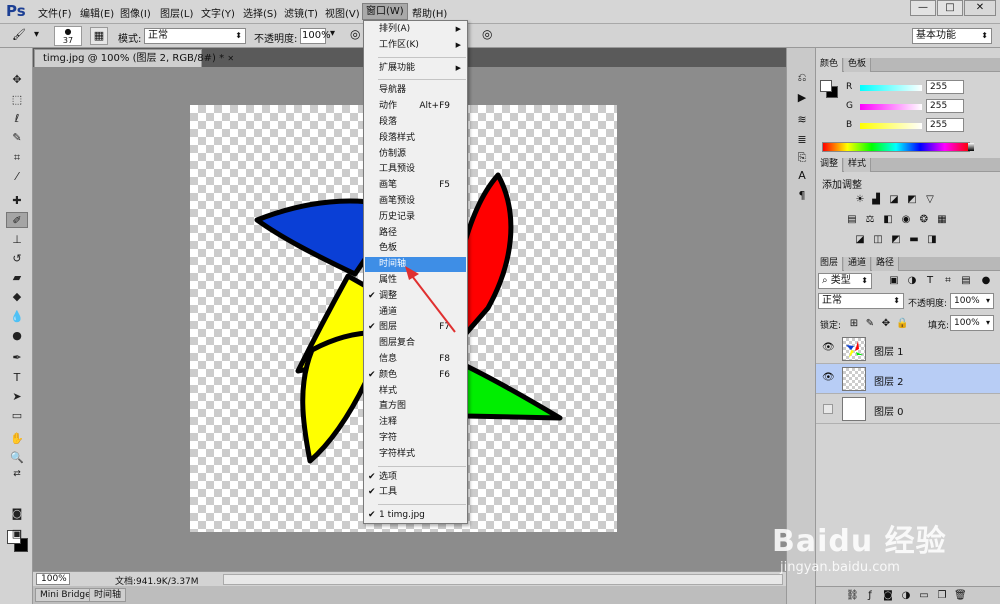  I want to click on marquee-tool-icon: ⬚, so click(17, 100).